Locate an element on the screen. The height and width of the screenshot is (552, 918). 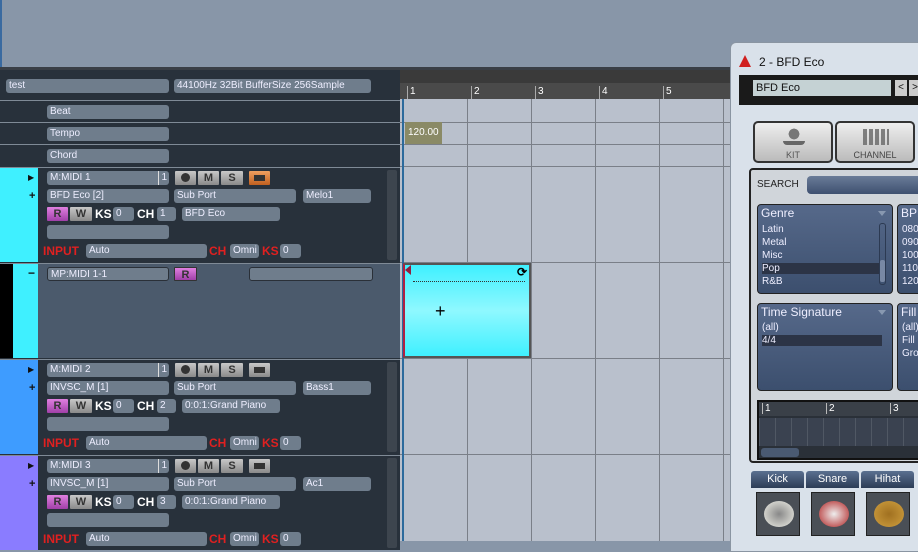
list-item: Groove is located at coordinates (910, 353).